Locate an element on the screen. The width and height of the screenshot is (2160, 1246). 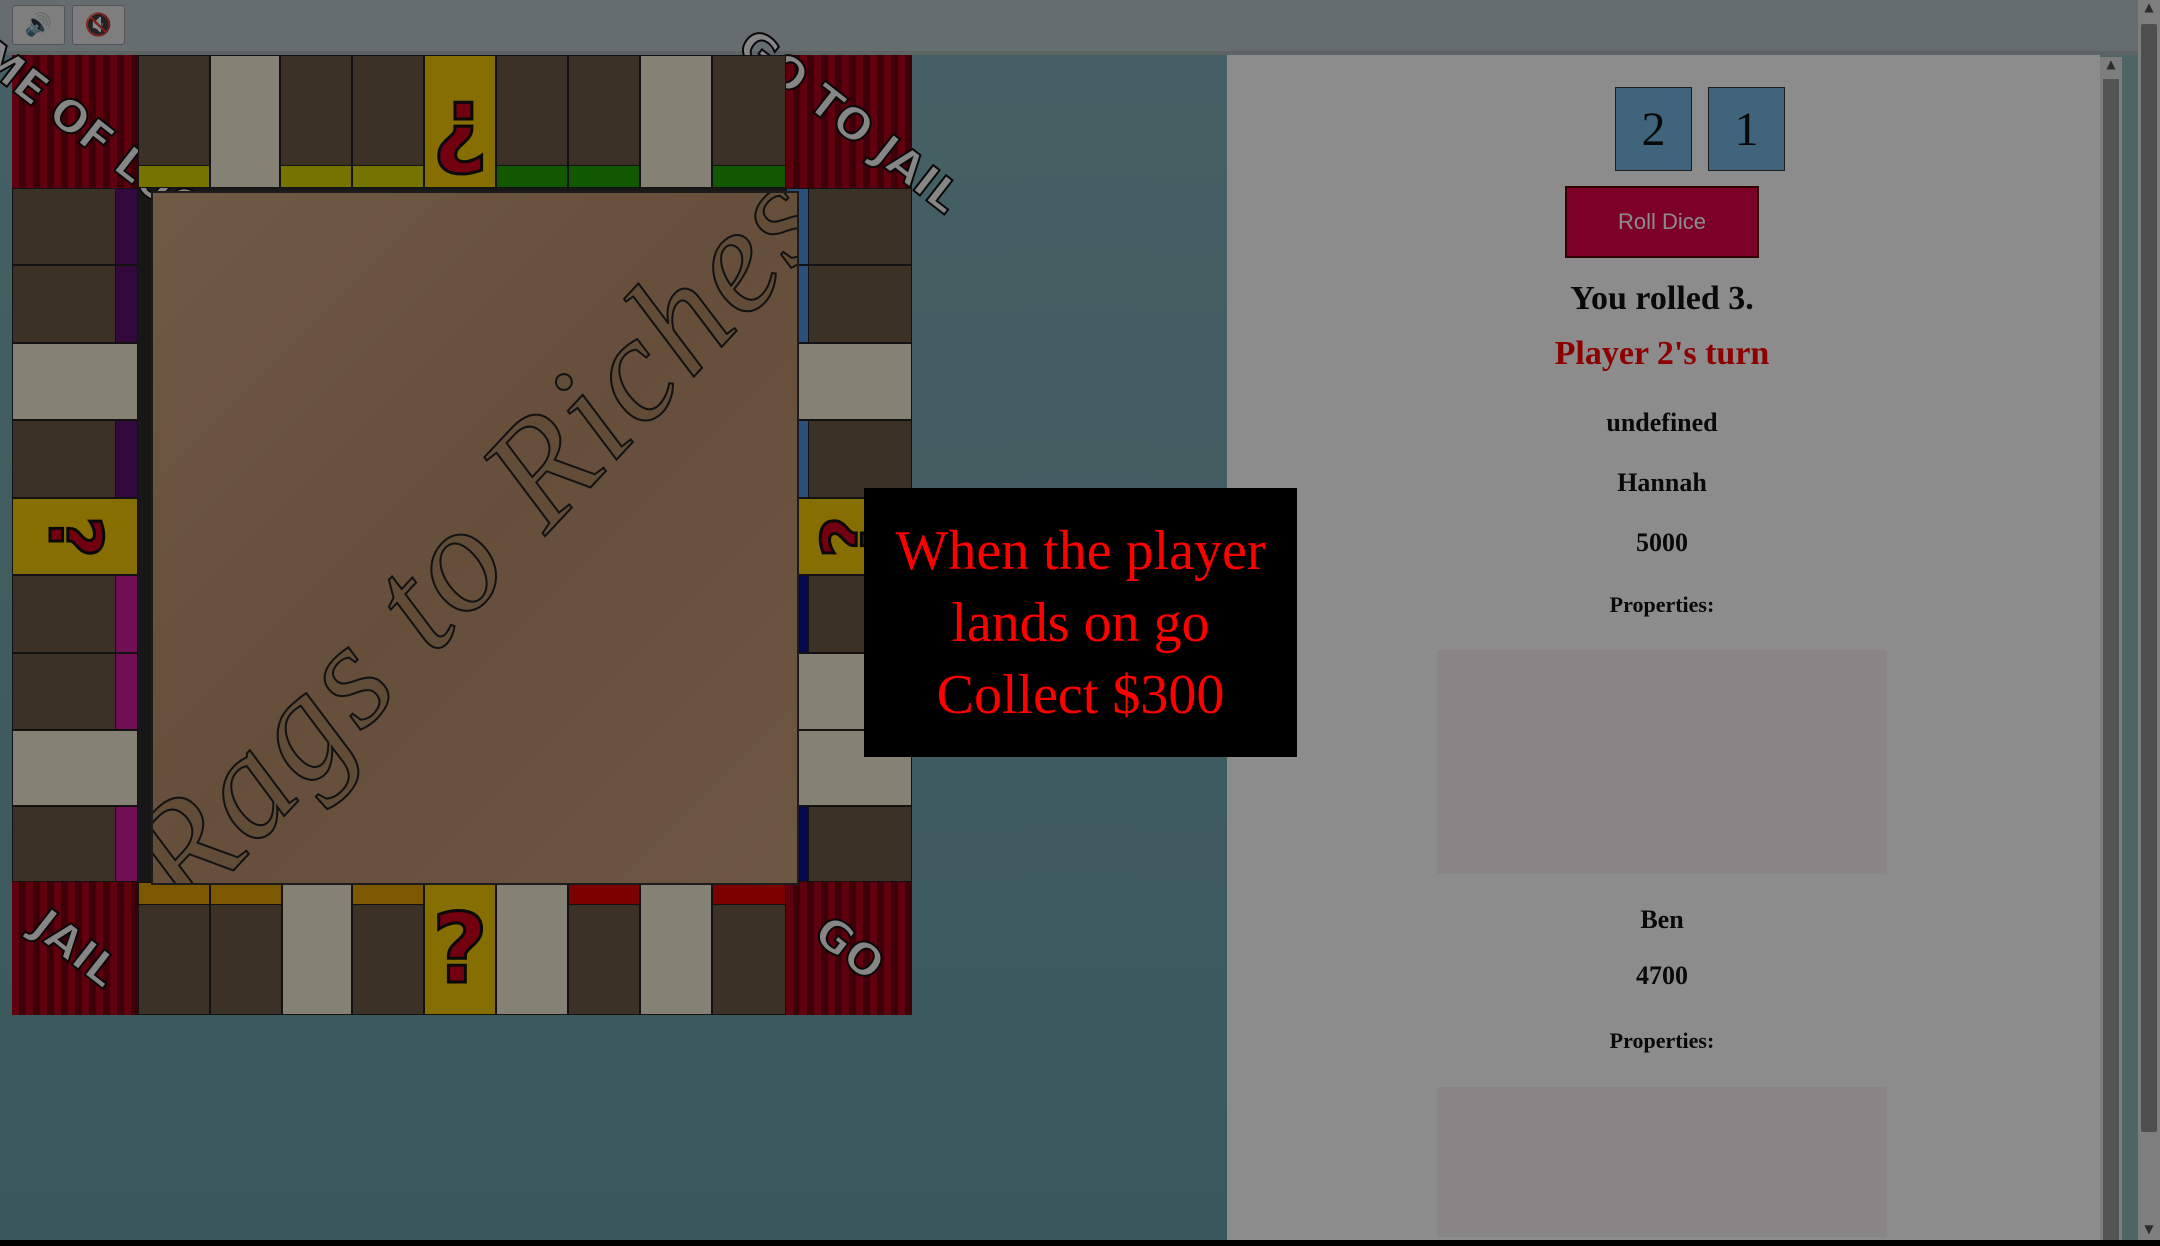
player-name: Ben is located at coordinates (1662, 919).